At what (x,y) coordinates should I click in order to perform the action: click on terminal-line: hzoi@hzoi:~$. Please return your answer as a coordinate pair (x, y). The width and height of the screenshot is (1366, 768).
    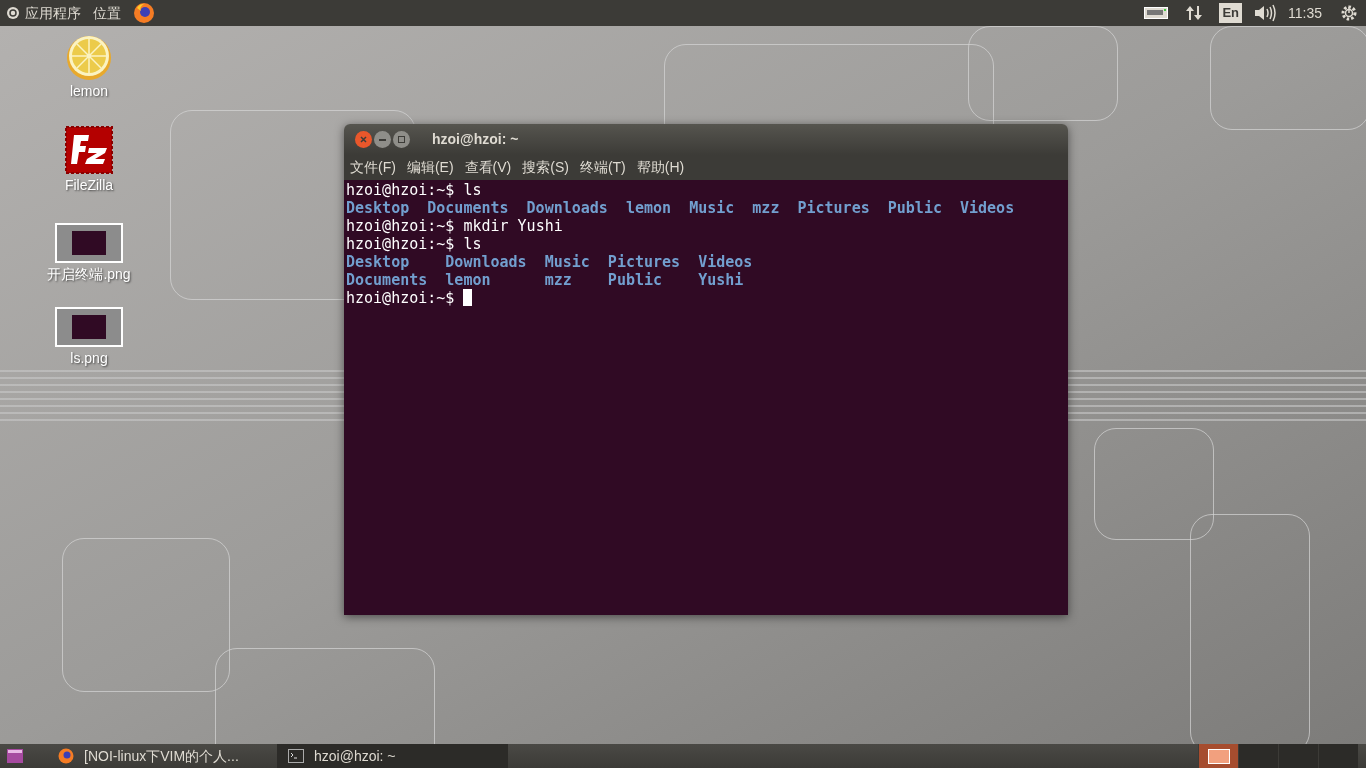
    Looking at the image, I should click on (400, 298).